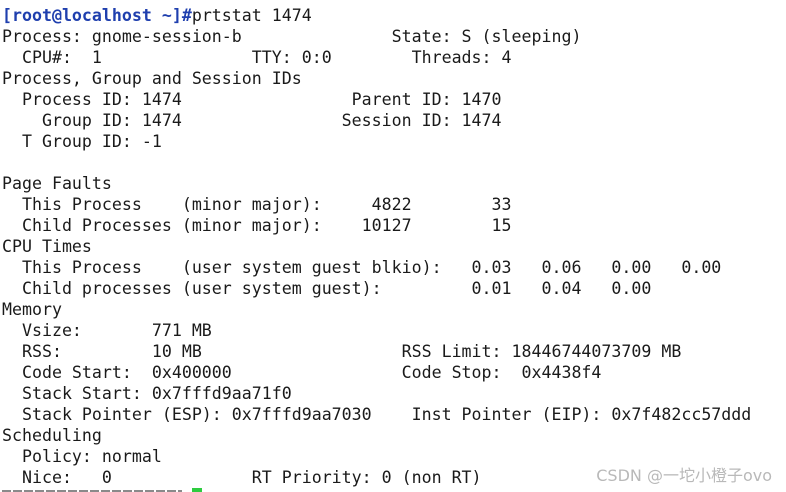 The height and width of the screenshot is (492, 786). I want to click on output-line: Stack Start: 0x7fffd9aa71f0, so click(147, 393).